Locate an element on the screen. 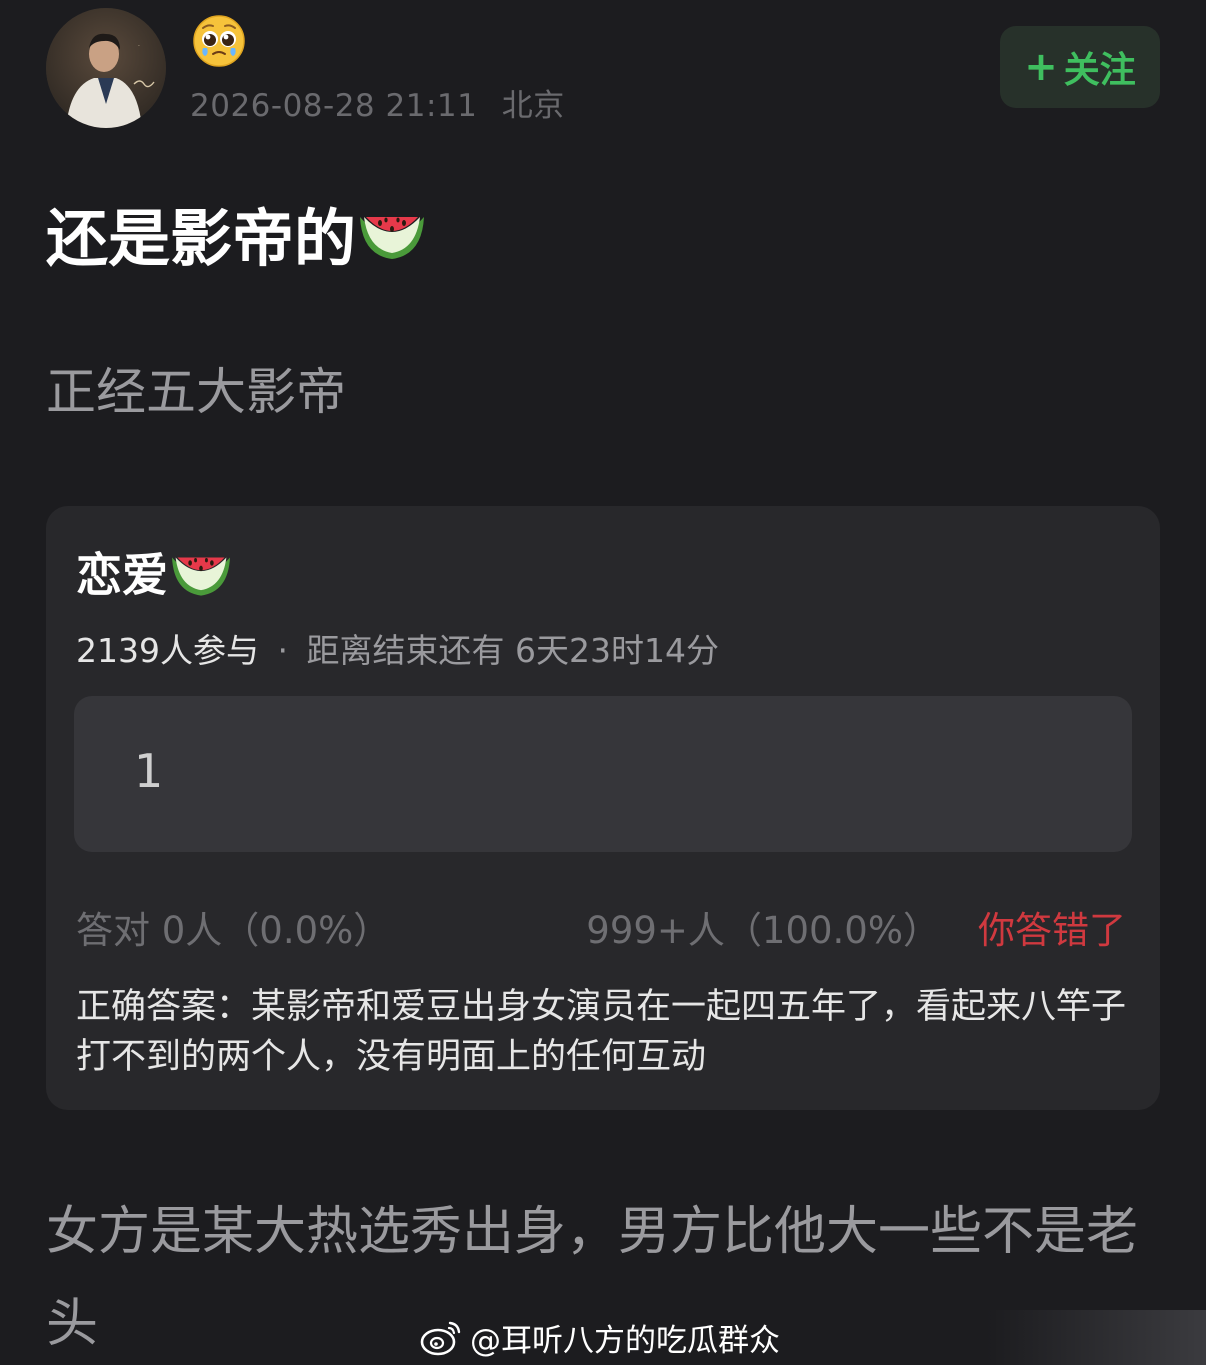 This screenshot has height=1365, width=1206. post-location: 北京 is located at coordinates (533, 106).